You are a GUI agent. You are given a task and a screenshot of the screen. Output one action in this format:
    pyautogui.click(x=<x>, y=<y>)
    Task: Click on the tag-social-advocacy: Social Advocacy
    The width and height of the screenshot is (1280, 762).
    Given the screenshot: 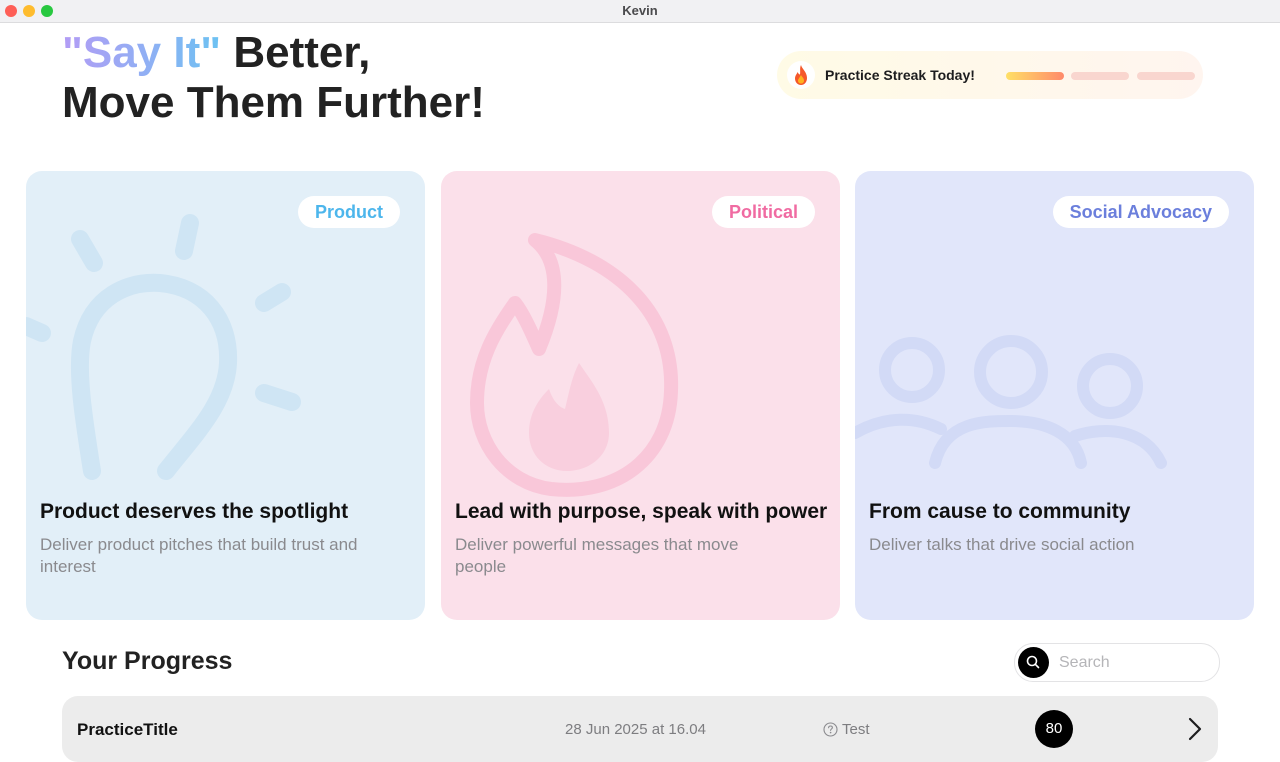 What is the action you would take?
    pyautogui.click(x=1140, y=212)
    